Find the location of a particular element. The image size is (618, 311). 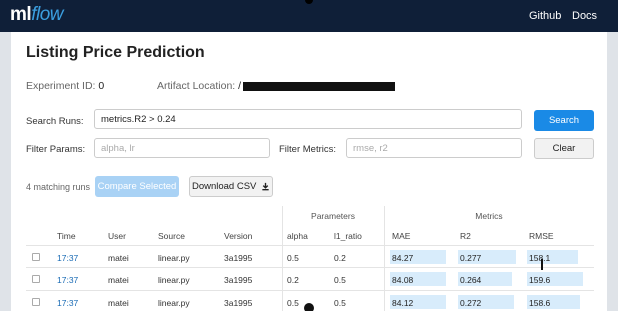

camera-notch is located at coordinates (309, 2).